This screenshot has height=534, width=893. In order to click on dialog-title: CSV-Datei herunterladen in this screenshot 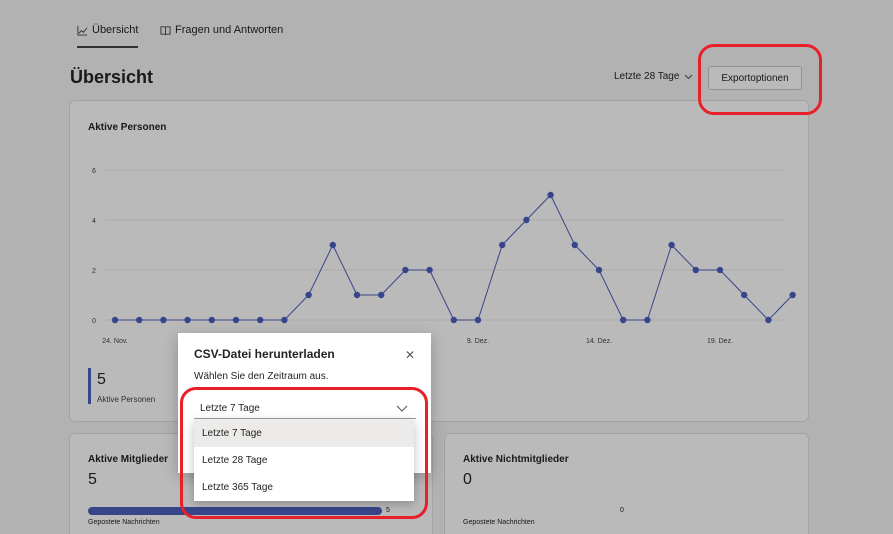, I will do `click(264, 354)`.